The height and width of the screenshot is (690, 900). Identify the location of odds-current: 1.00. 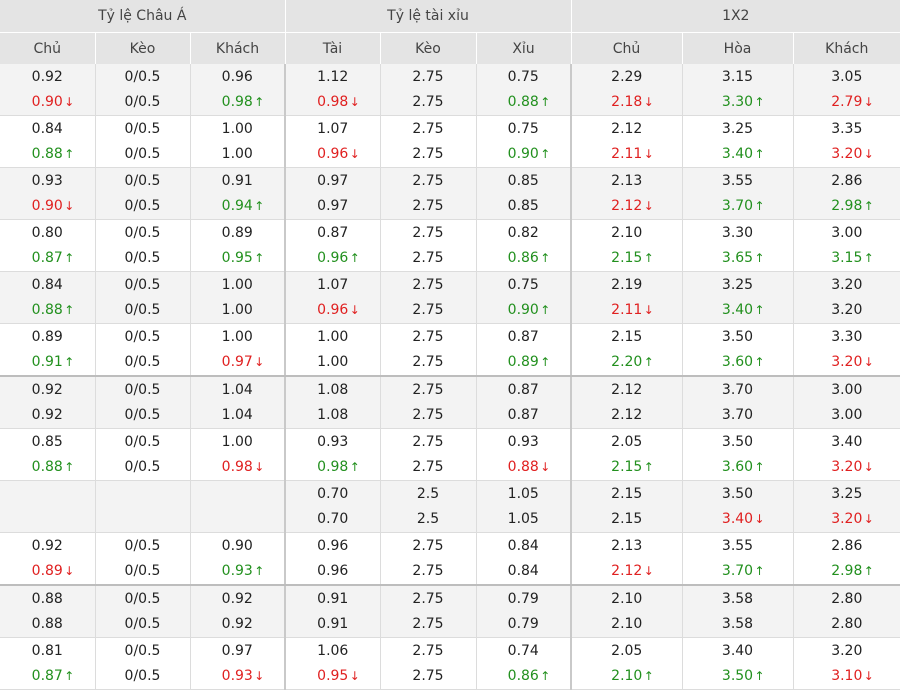
(238, 154).